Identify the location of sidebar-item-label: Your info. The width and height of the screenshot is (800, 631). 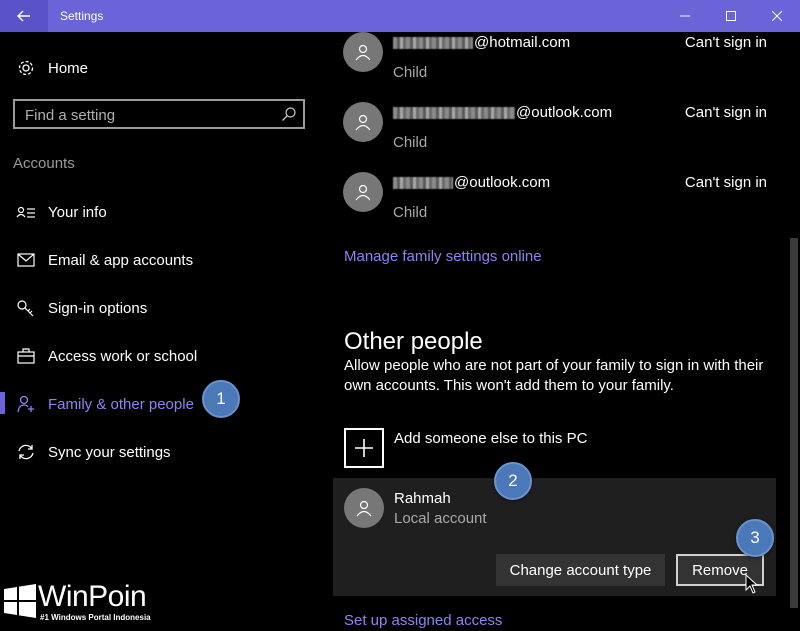
(77, 212).